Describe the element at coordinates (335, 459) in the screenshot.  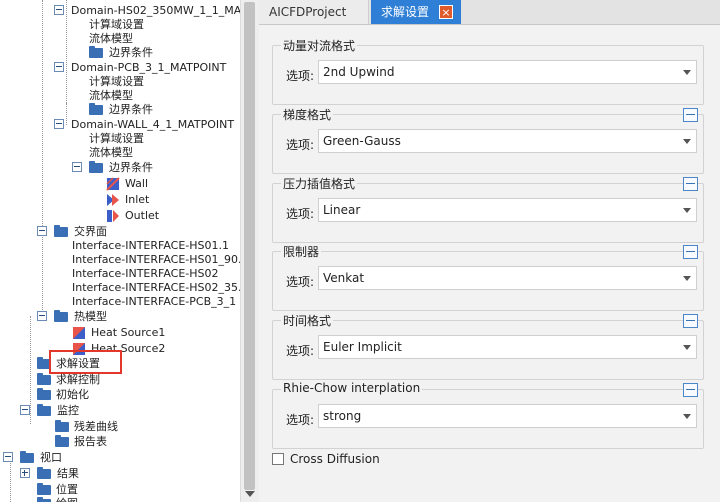
I see `checkbox-label: Cross Diffusion` at that location.